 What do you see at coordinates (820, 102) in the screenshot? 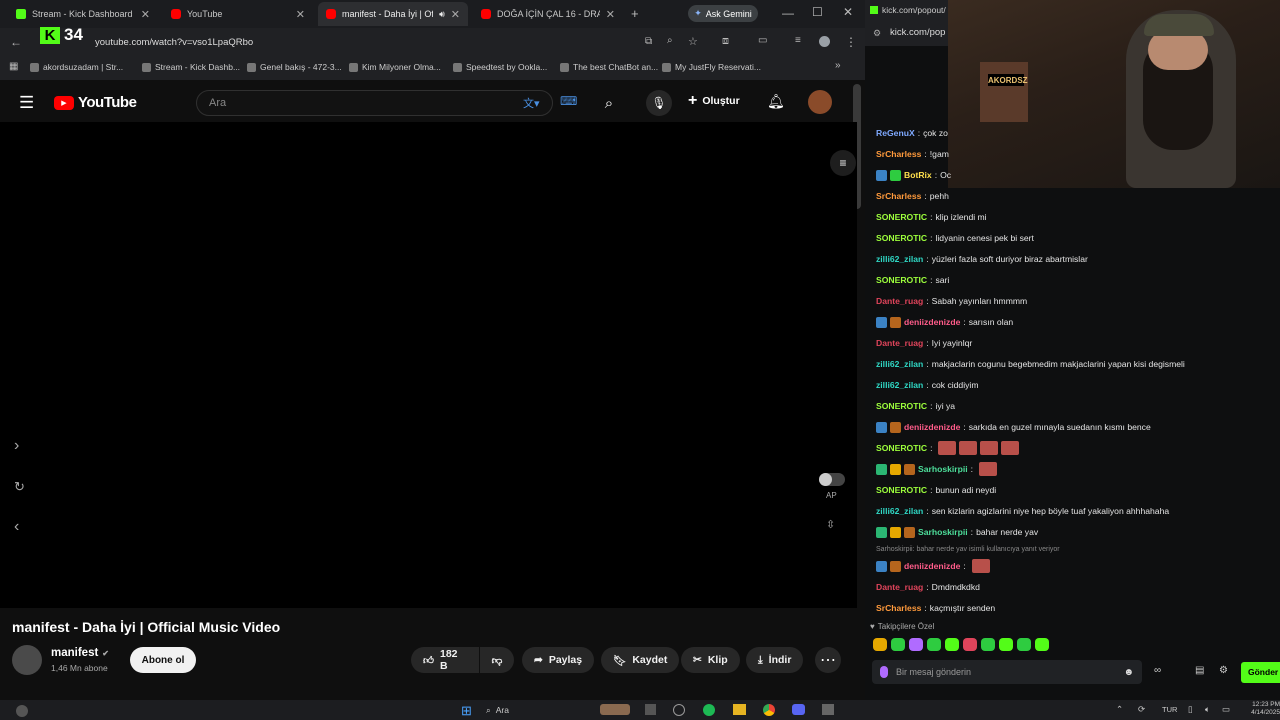
I see `avatar` at bounding box center [820, 102].